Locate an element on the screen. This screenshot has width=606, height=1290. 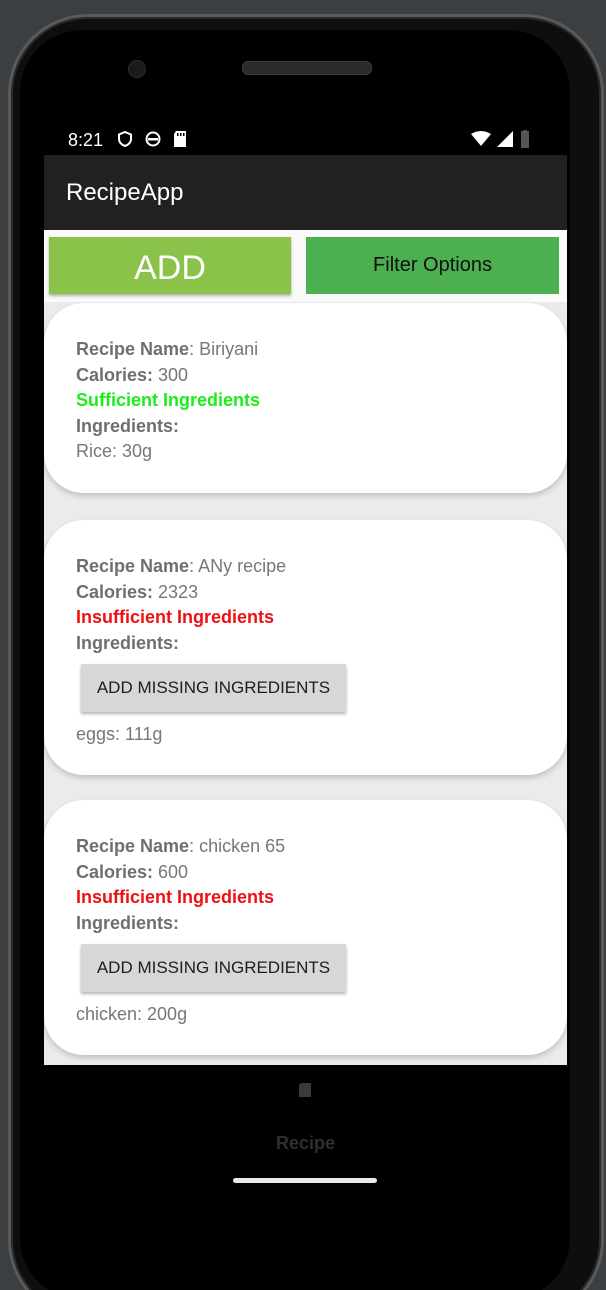
status-icons-left is located at coordinates (152, 139).